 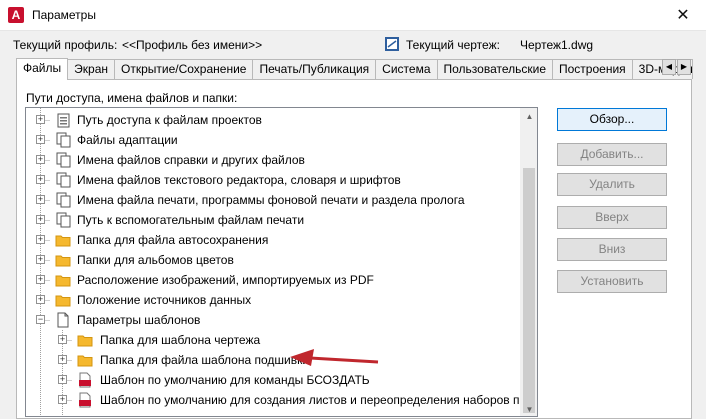 What do you see at coordinates (314, 69) in the screenshot?
I see `tab-plot-publish: Печать/Публикация` at bounding box center [314, 69].